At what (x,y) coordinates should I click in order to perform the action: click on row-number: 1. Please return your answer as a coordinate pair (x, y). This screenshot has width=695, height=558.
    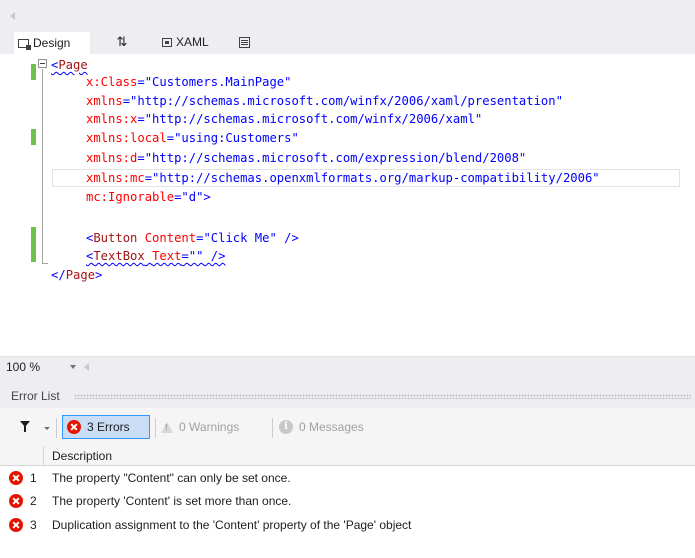
    Looking at the image, I should click on (33, 478).